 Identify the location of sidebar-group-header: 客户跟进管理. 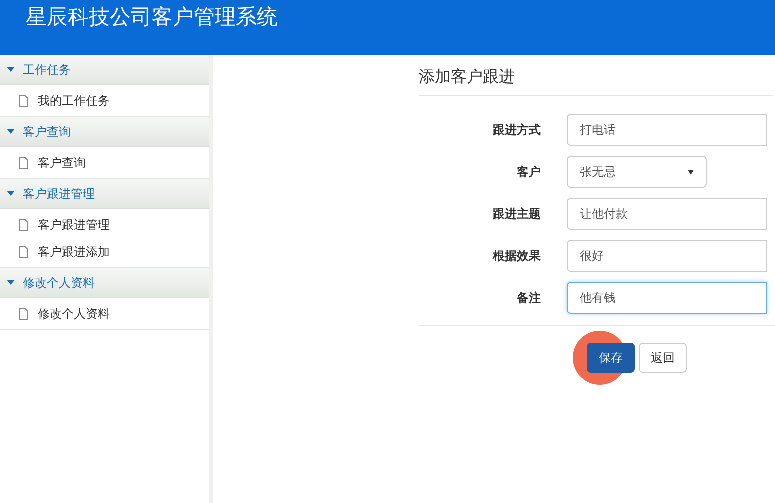
(104, 194).